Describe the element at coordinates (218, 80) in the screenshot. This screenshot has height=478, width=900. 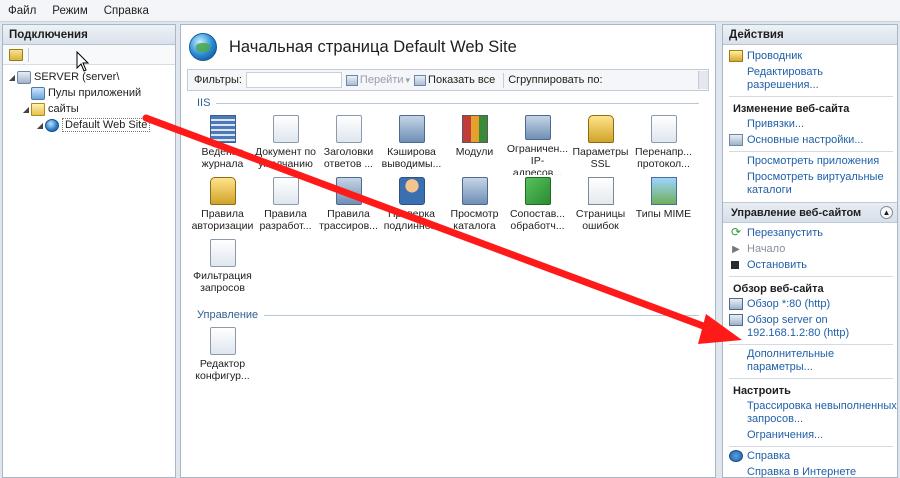
I see `filter-label: Фильтры:` at that location.